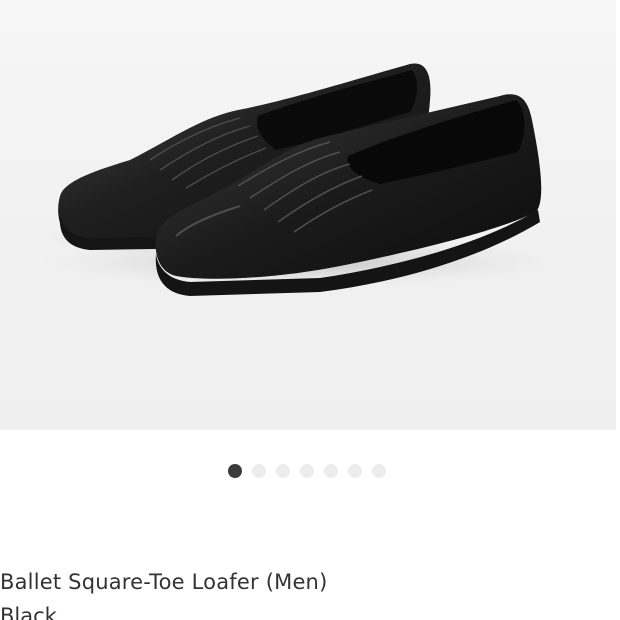  What do you see at coordinates (164, 582) in the screenshot?
I see `product-title: Ballet Square-Toe Loafer (Men)` at bounding box center [164, 582].